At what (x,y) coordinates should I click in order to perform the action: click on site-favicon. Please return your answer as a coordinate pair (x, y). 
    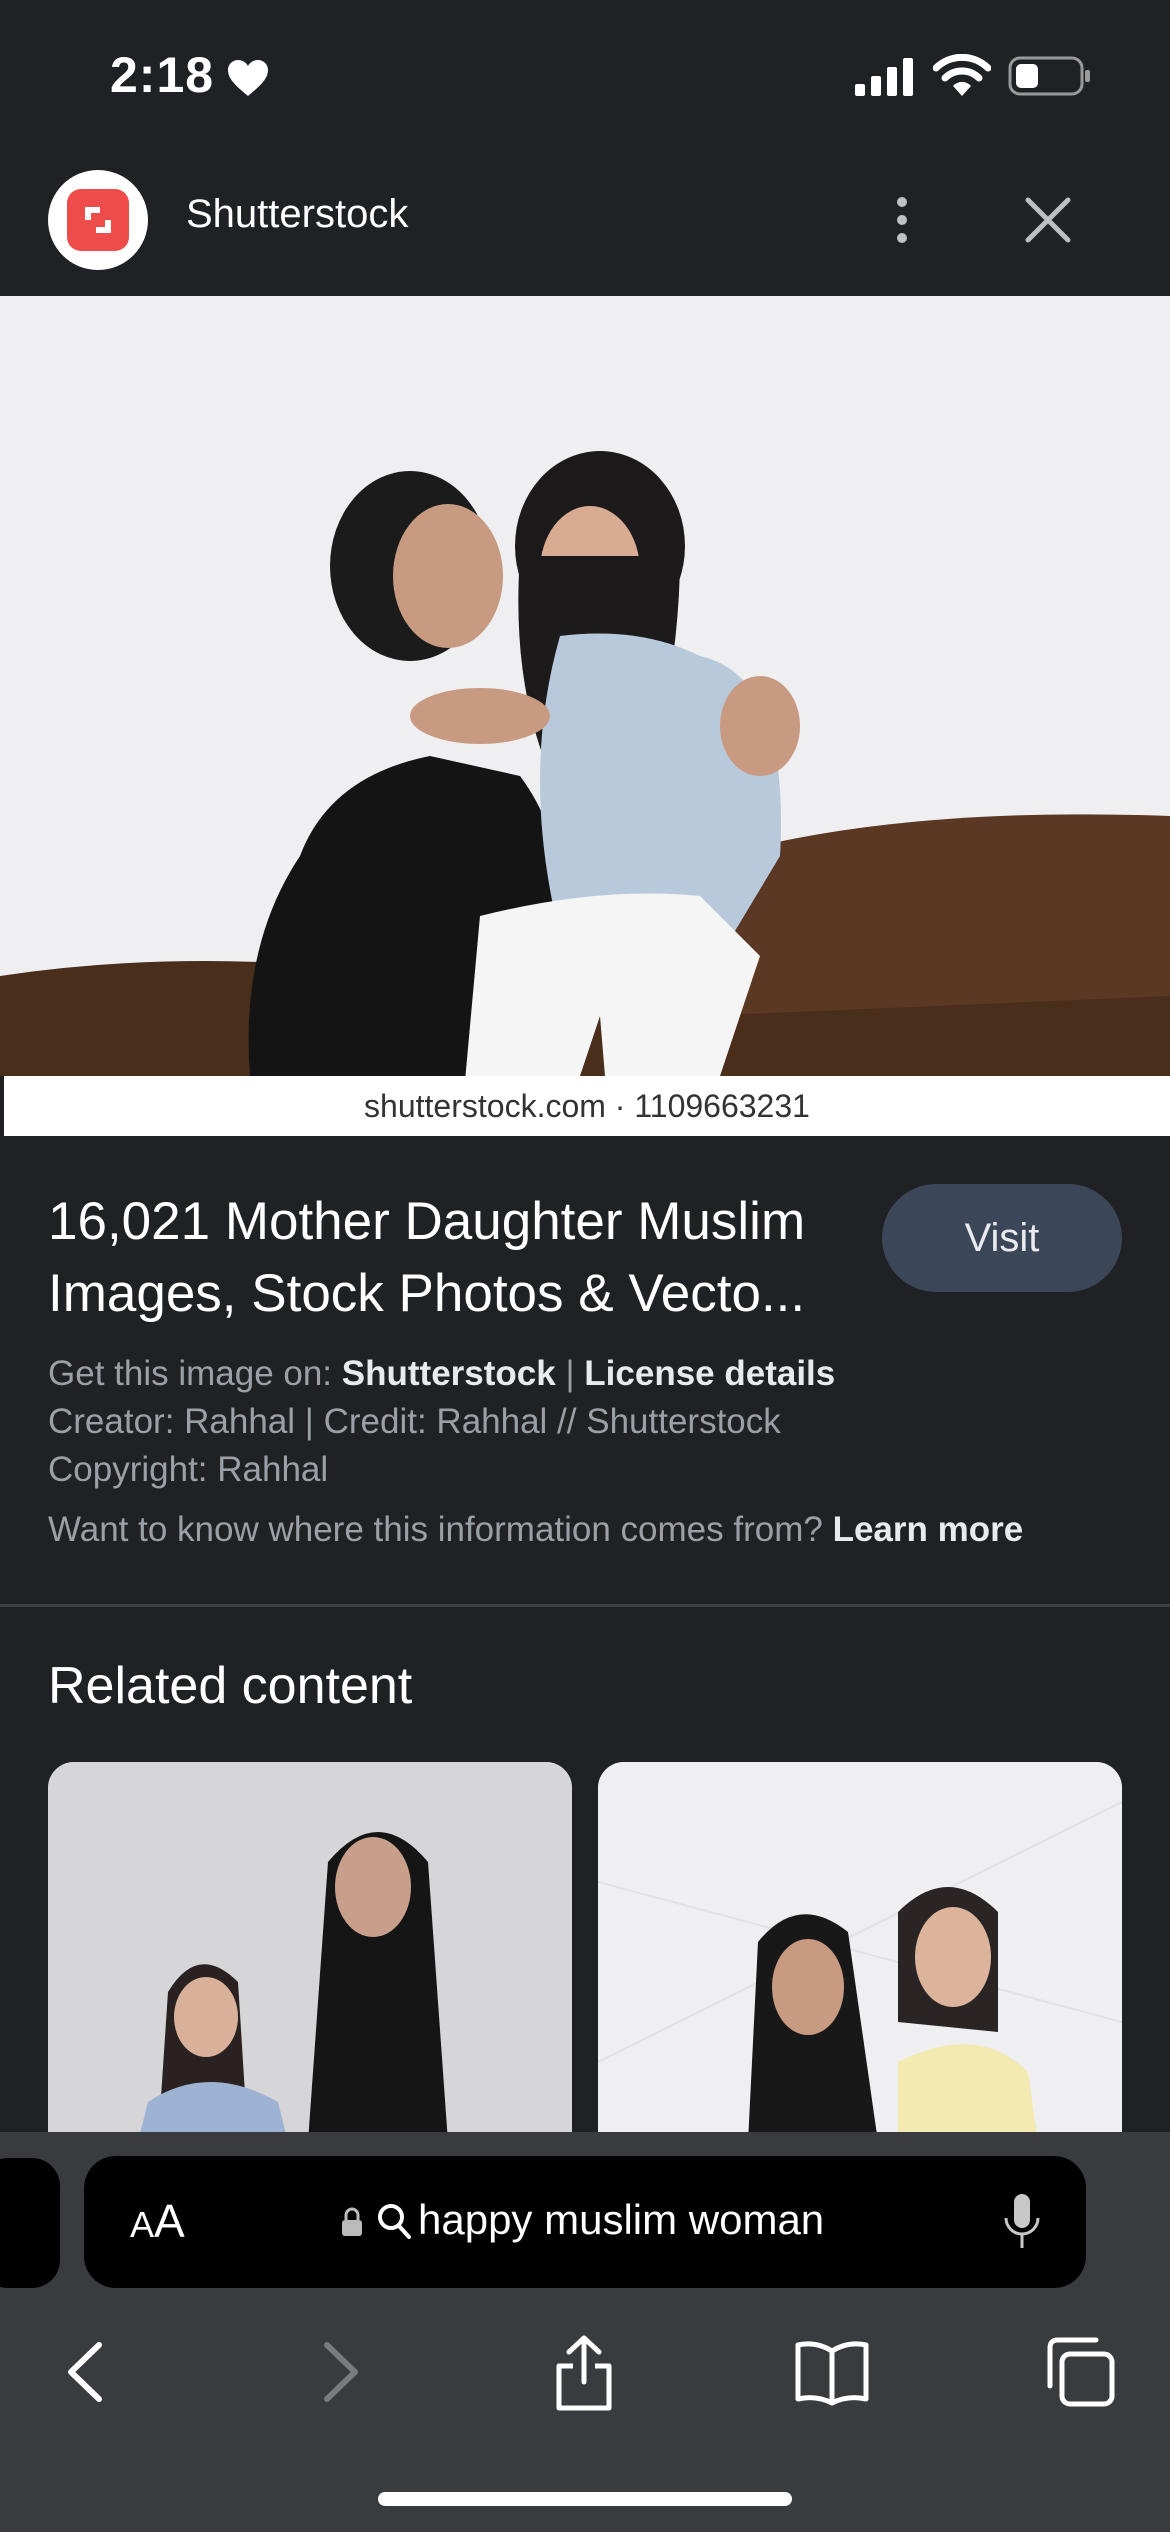
    Looking at the image, I should click on (98, 220).